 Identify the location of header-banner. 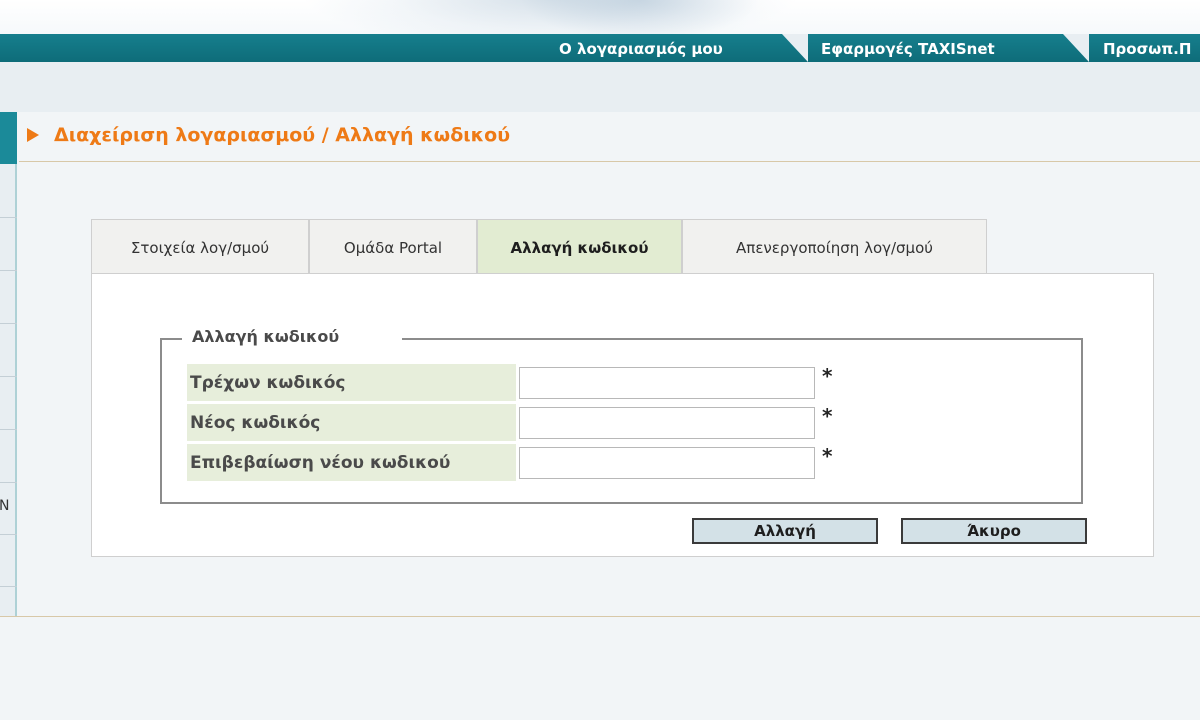
(600, 17).